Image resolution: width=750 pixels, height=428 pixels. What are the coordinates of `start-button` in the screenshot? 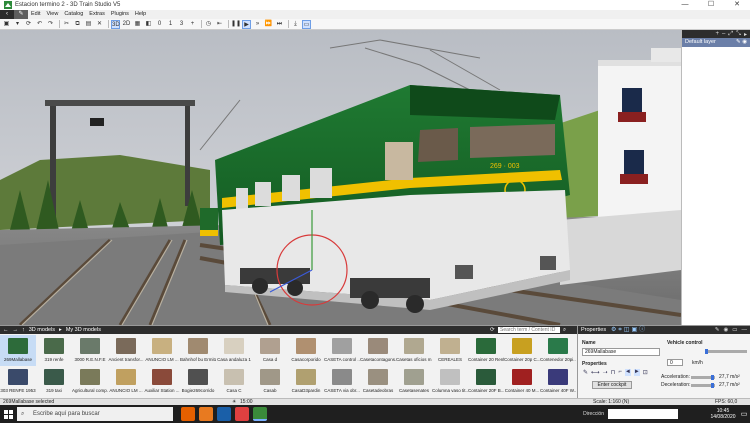 It's located at (8, 414).